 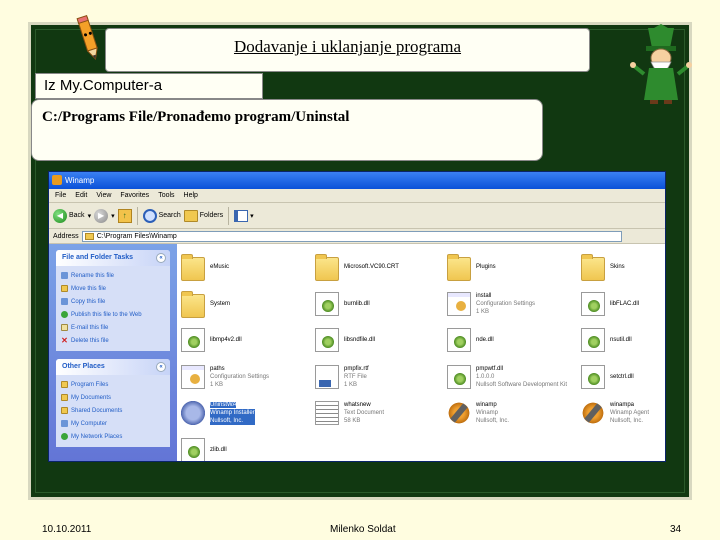 What do you see at coordinates (113, 301) in the screenshot?
I see `task-copy: Copy this file` at bounding box center [113, 301].